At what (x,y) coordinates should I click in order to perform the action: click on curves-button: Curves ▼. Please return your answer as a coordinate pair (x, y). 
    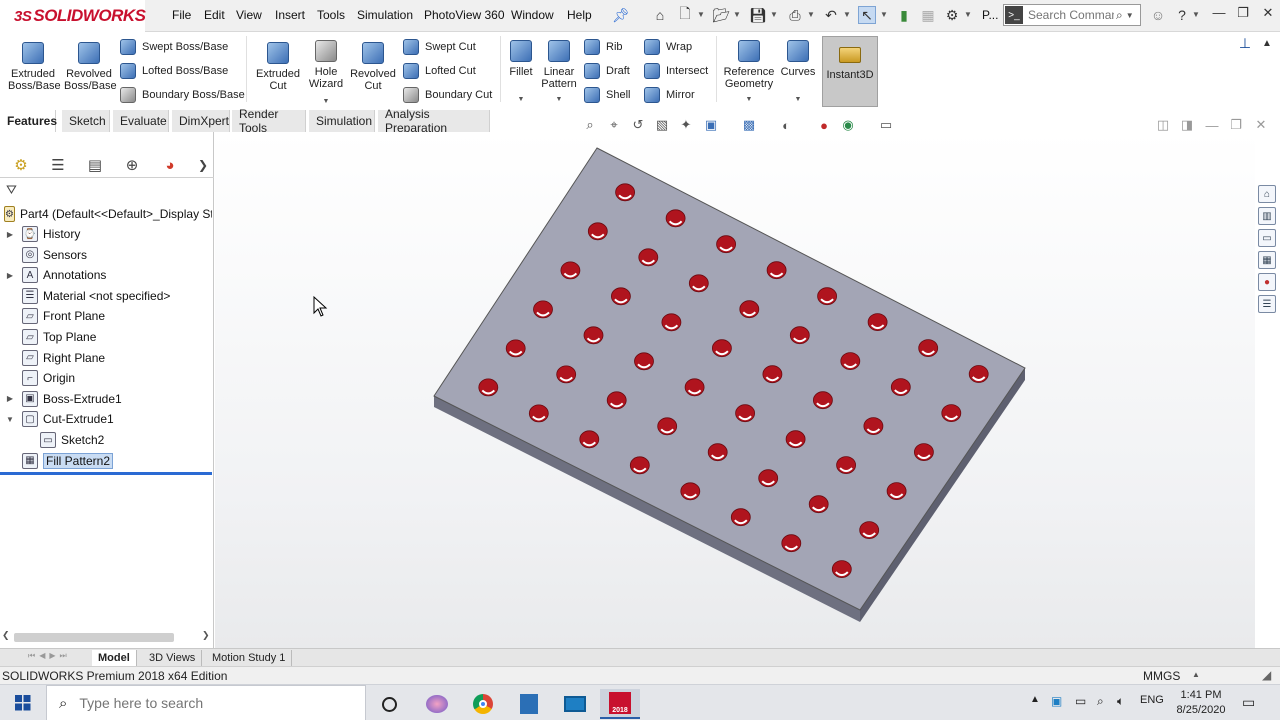
    Looking at the image, I should click on (798, 73).